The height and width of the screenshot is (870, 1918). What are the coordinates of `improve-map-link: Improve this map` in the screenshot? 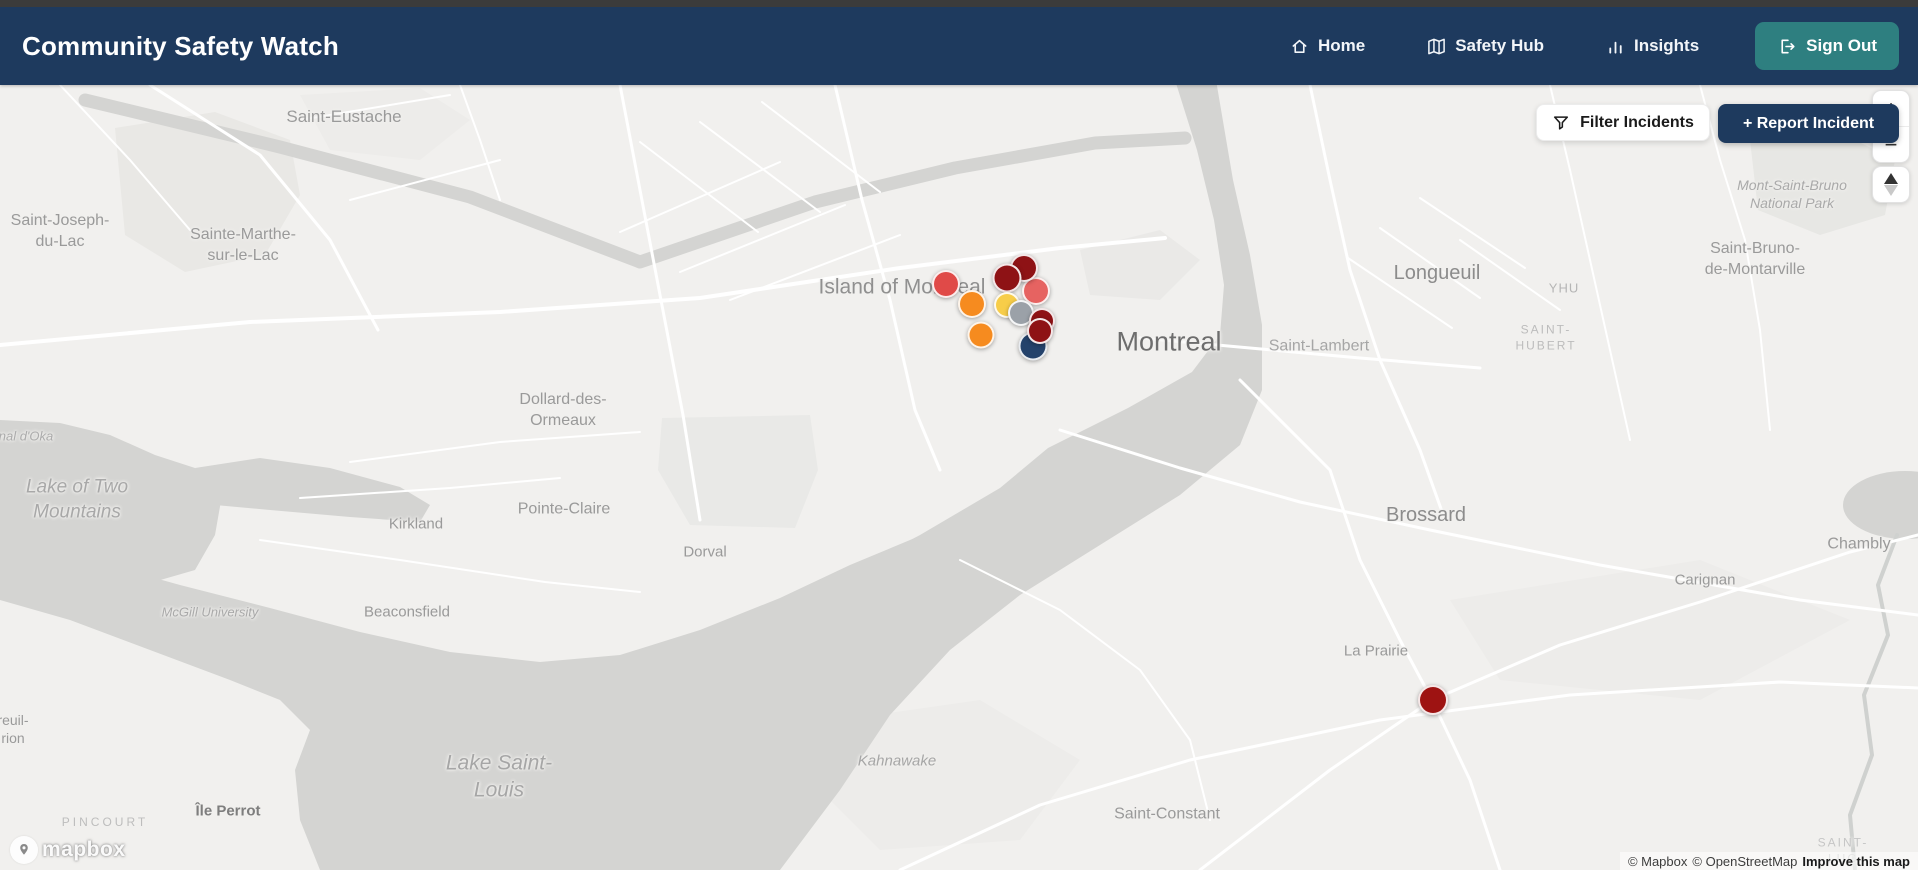 It's located at (1856, 861).